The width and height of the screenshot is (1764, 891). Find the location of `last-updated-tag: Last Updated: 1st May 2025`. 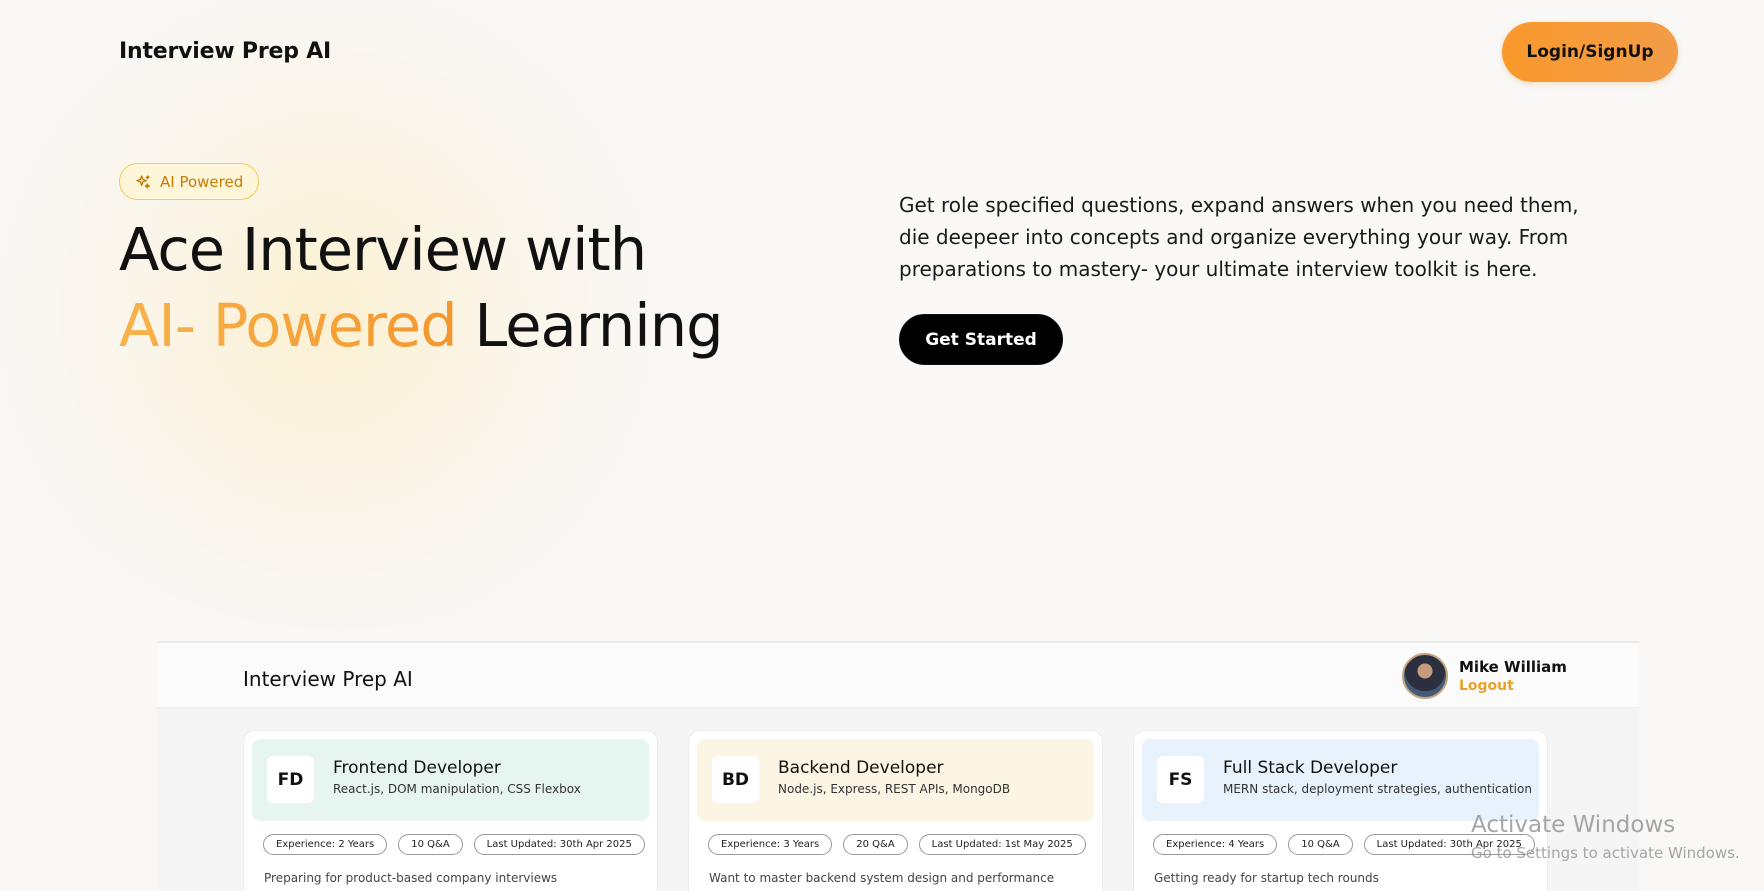

last-updated-tag: Last Updated: 1st May 2025 is located at coordinates (1002, 844).